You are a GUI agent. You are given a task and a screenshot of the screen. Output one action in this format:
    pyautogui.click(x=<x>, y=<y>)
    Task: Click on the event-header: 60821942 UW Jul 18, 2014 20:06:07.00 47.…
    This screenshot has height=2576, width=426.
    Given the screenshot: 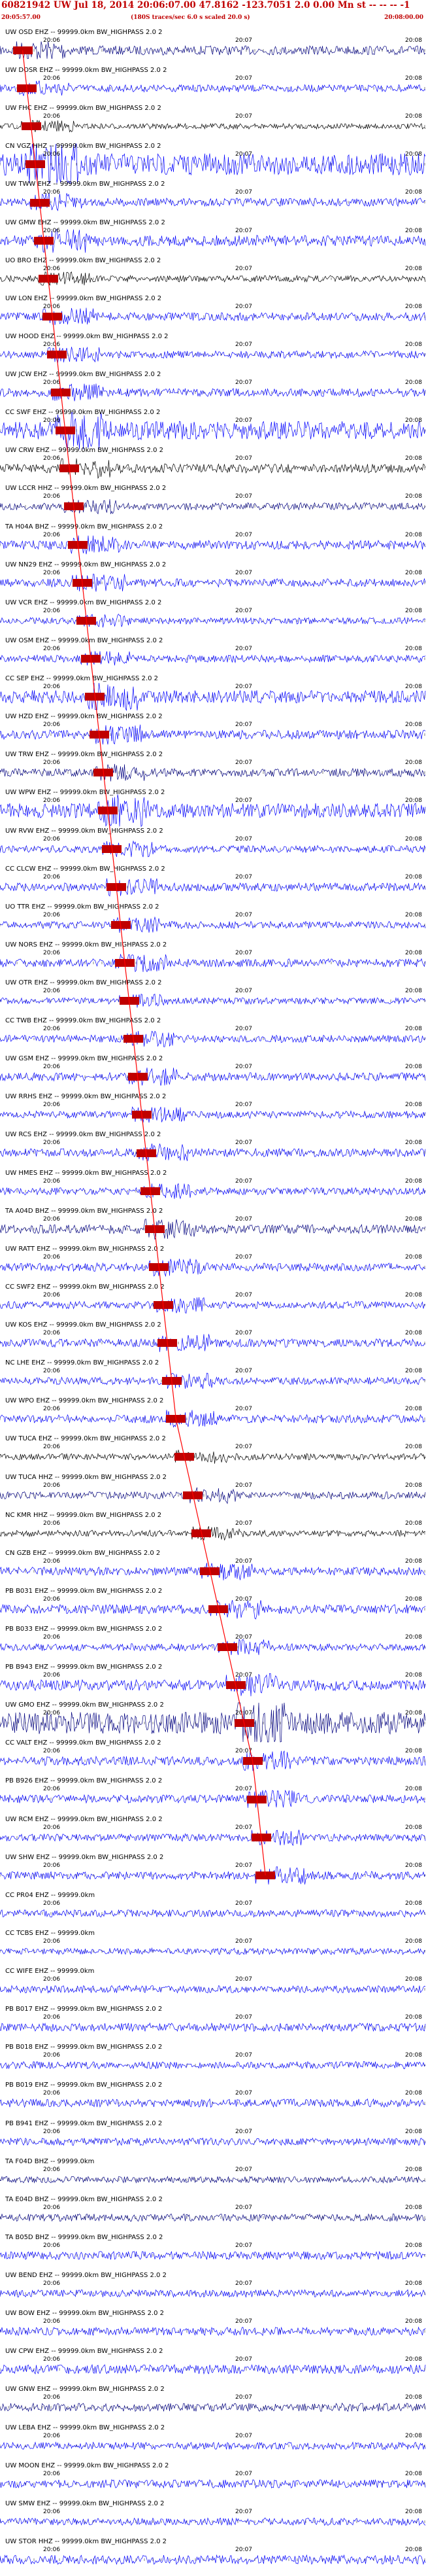 What is the action you would take?
    pyautogui.click(x=213, y=14)
    